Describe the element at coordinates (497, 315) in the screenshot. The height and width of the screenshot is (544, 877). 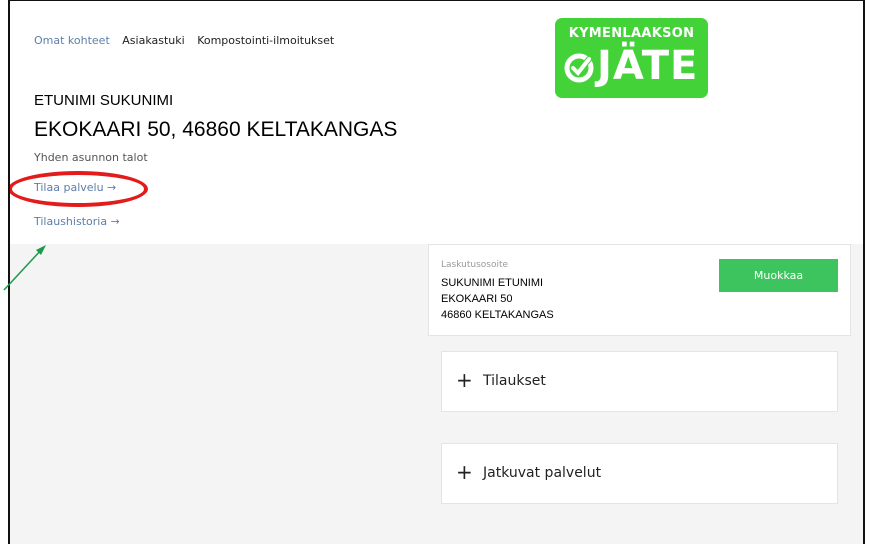
I see `billing-city: 46860 KELTAKANGAS` at that location.